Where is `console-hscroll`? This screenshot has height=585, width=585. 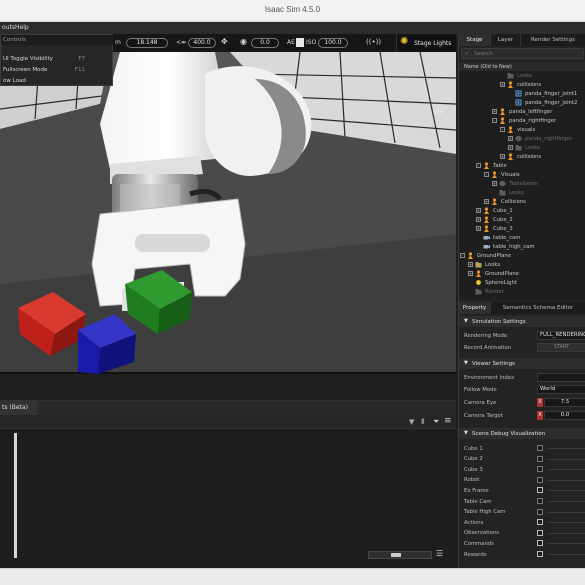
console-hscroll is located at coordinates (400, 555).